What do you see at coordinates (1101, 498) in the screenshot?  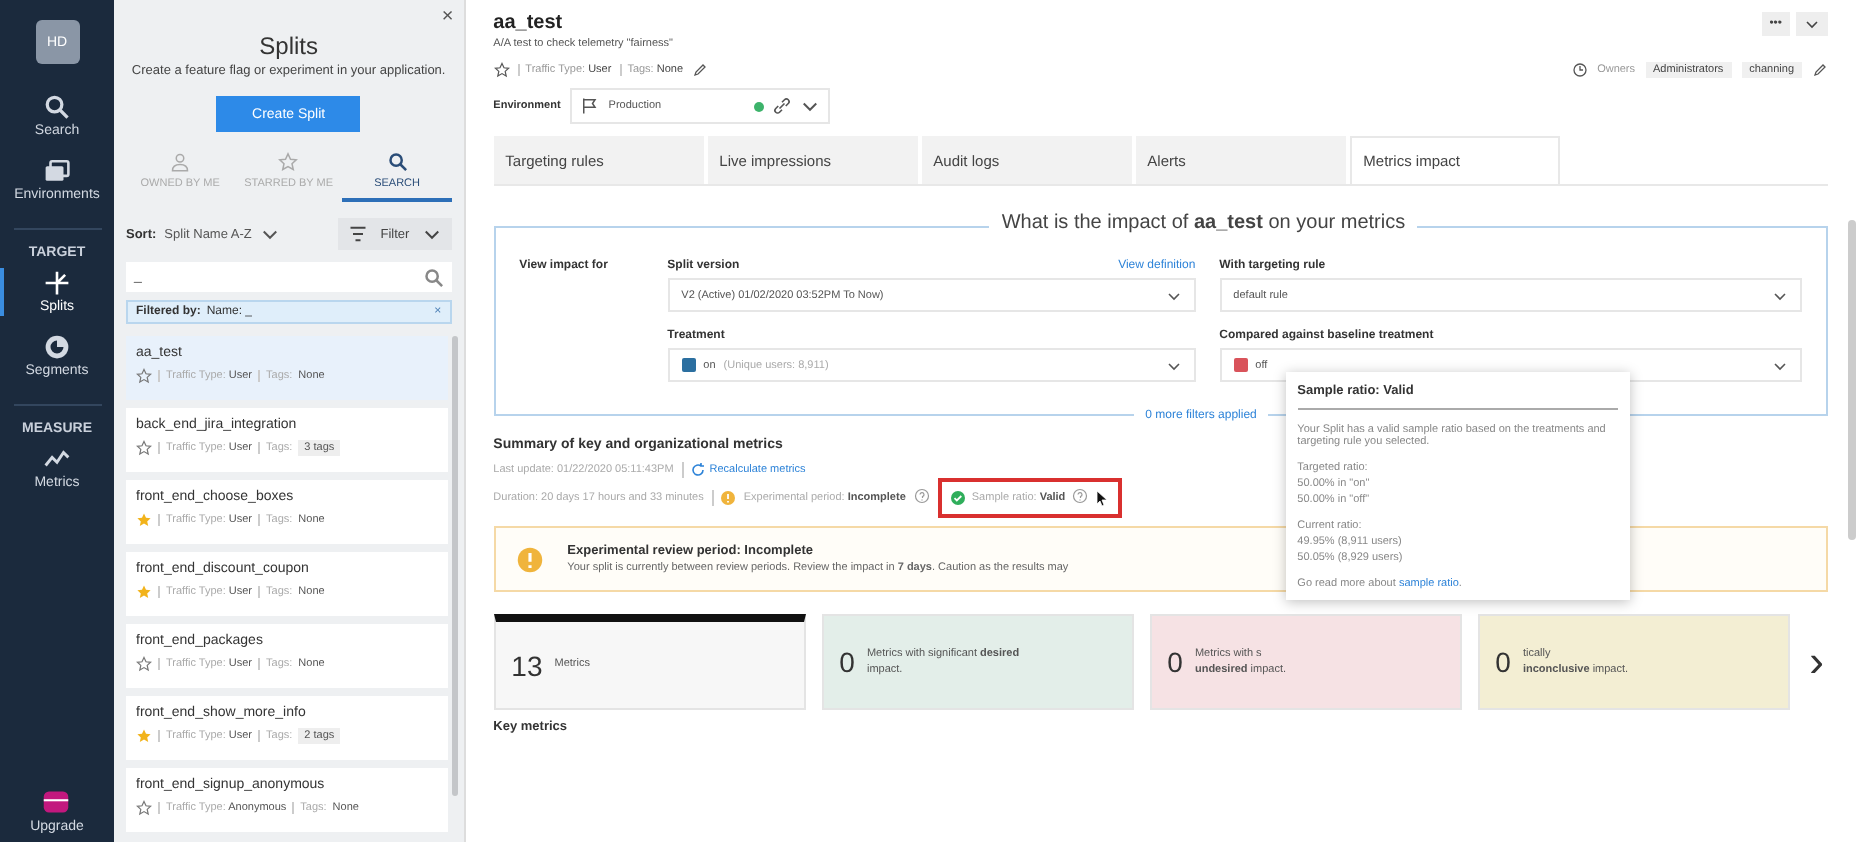 I see `cursor-icon` at bounding box center [1101, 498].